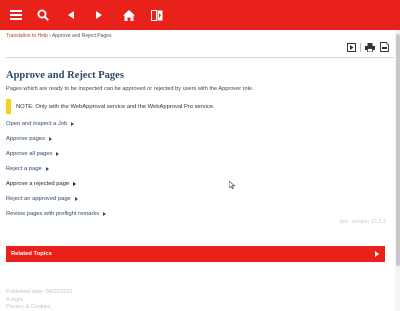  Describe the element at coordinates (25, 139) in the screenshot. I see `link-label: Approve pages` at that location.